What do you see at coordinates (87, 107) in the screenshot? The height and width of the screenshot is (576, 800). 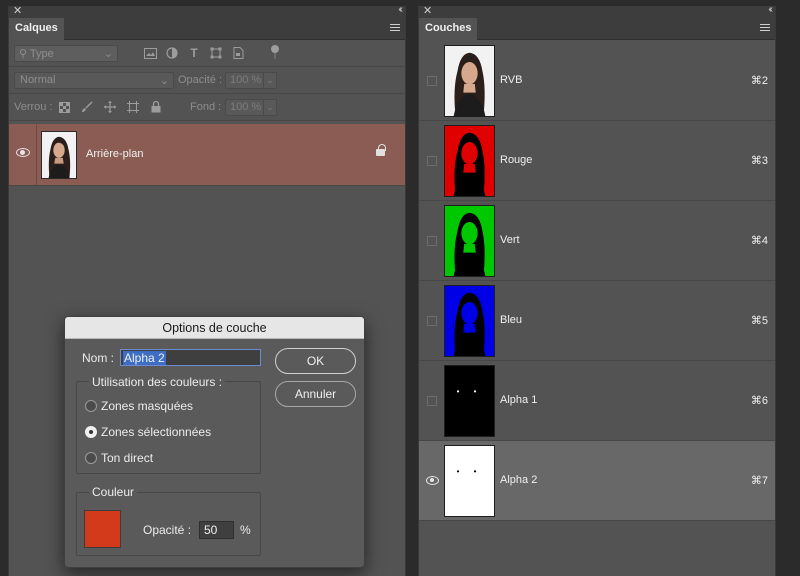 I see `lock-image-pixels-icon` at bounding box center [87, 107].